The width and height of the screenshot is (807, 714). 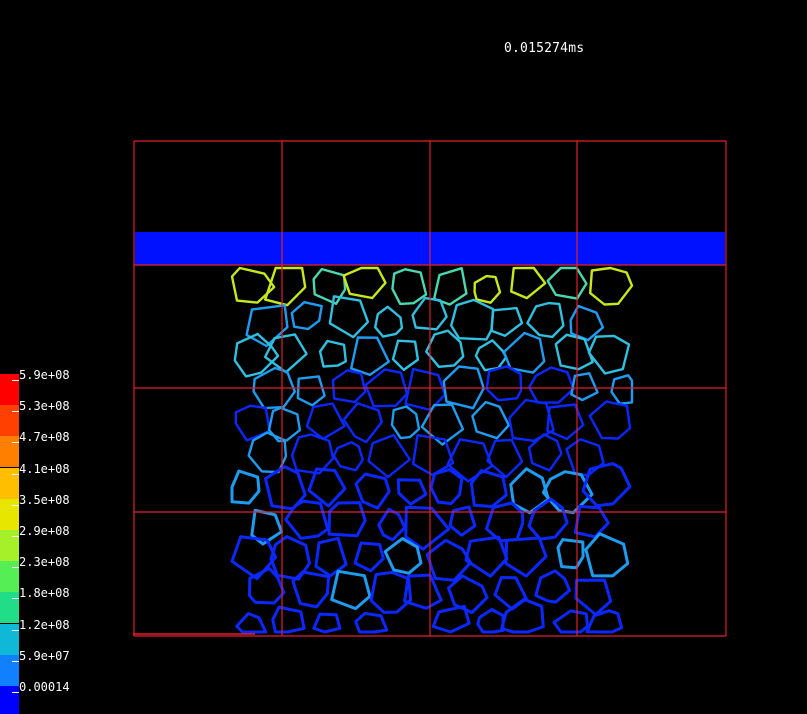 I want to click on legend-label: 4.1e+08, so click(x=44, y=468).